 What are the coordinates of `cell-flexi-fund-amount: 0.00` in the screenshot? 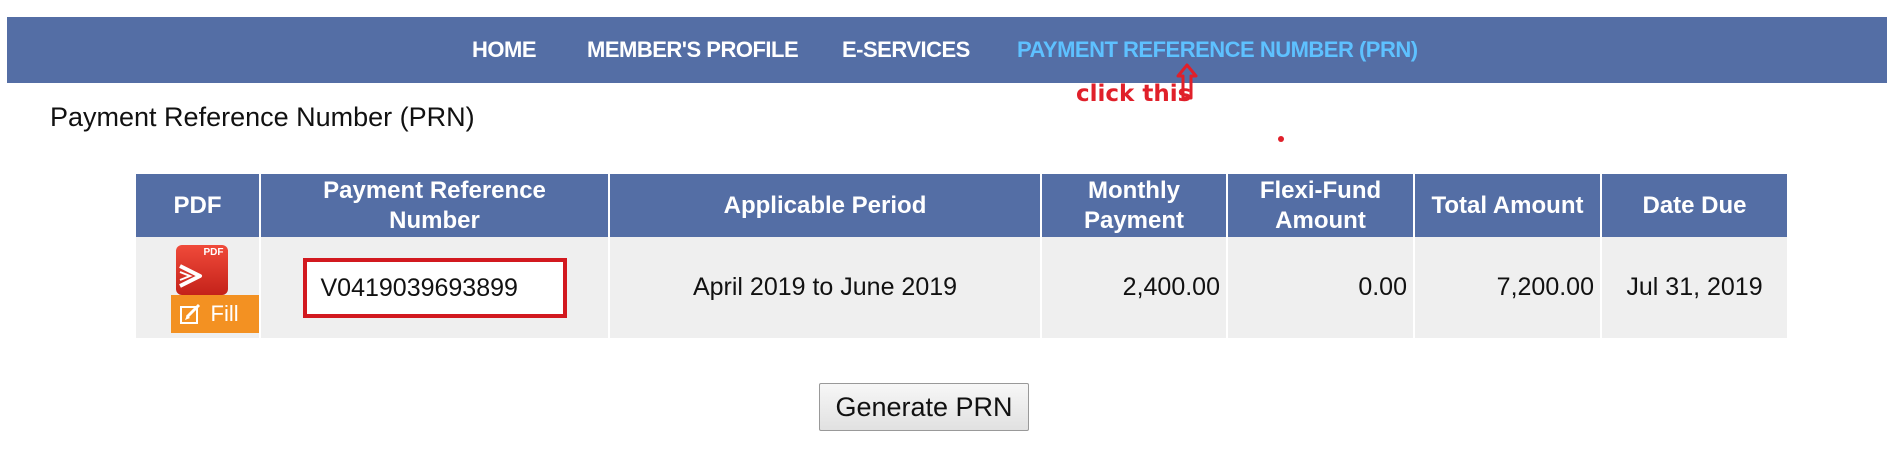 It's located at (1321, 287).